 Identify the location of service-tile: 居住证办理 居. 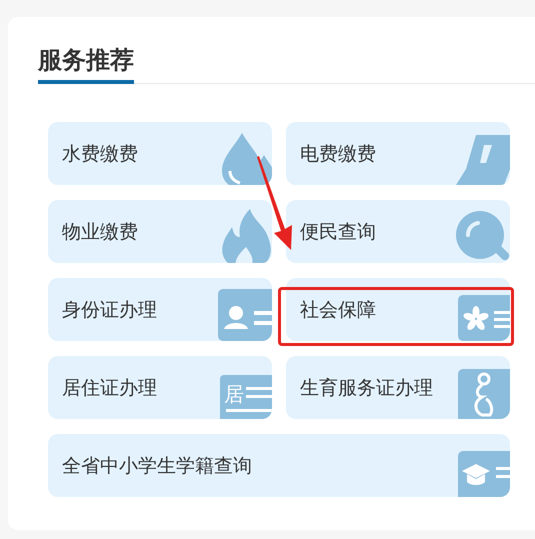
(160, 387).